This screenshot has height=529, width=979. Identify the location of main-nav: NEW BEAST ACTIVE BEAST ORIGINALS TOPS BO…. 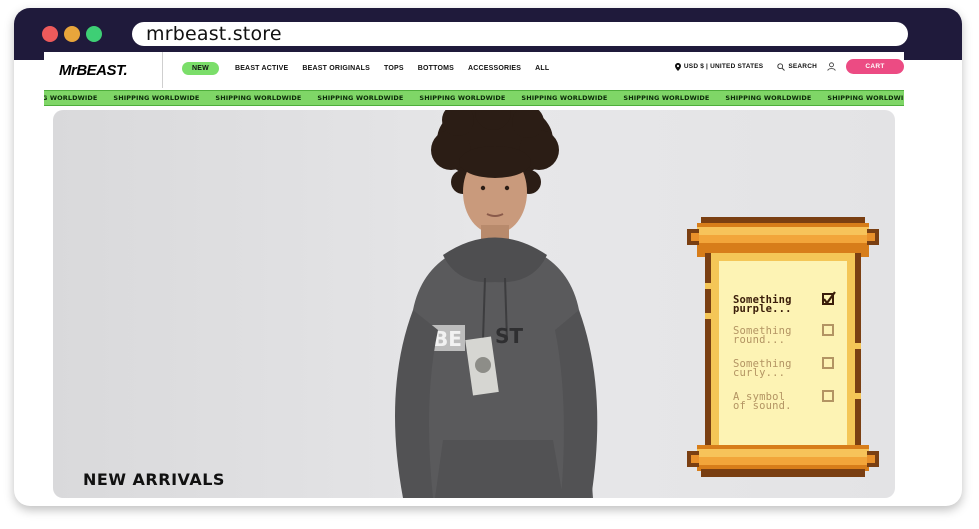
(372, 68).